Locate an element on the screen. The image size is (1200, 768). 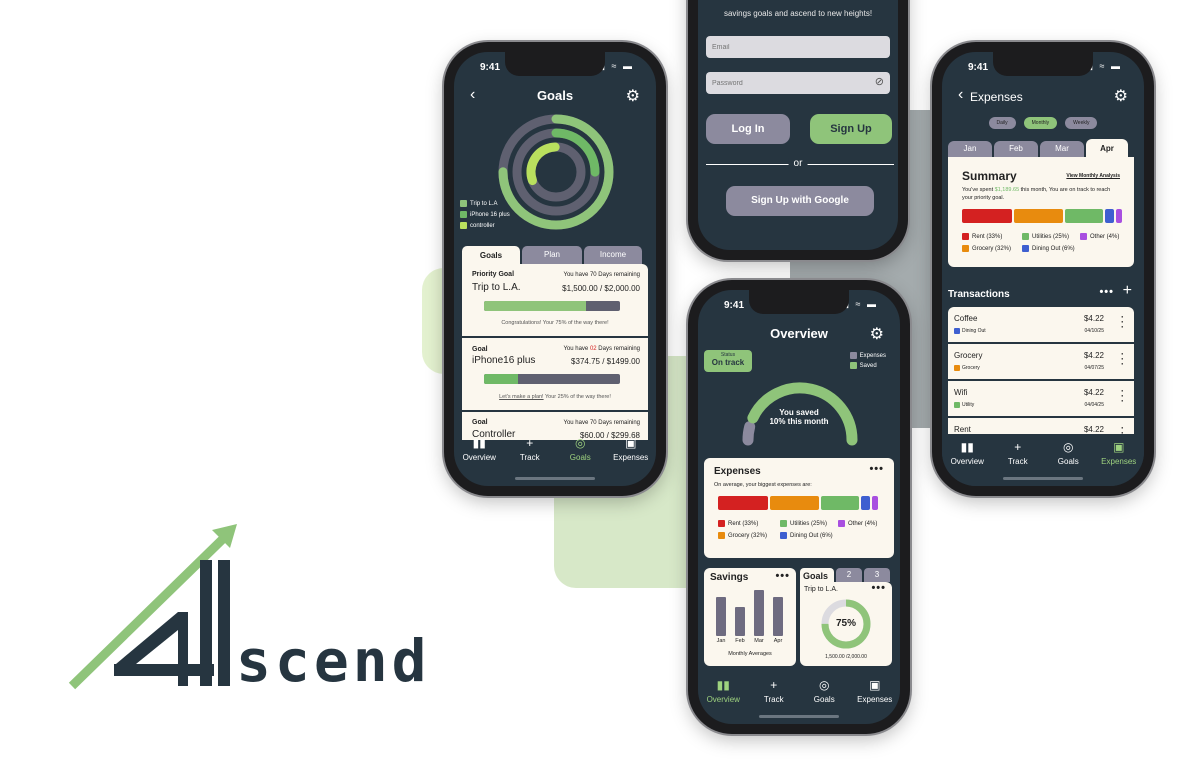
ascend-logo: scend is located at coordinates (256, 610).